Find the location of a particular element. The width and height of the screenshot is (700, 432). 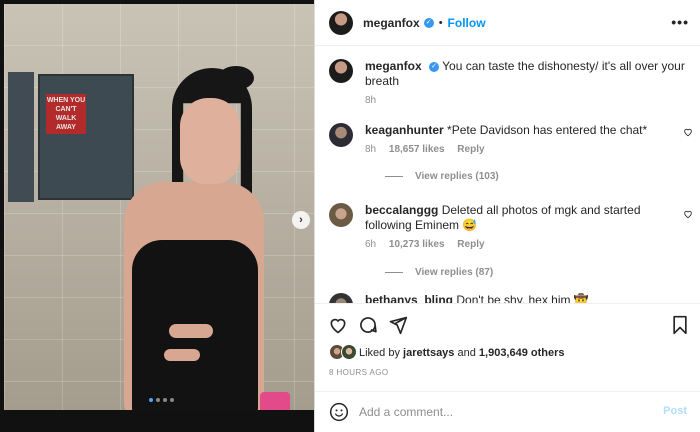

pink-glove is located at coordinates (275, 401).